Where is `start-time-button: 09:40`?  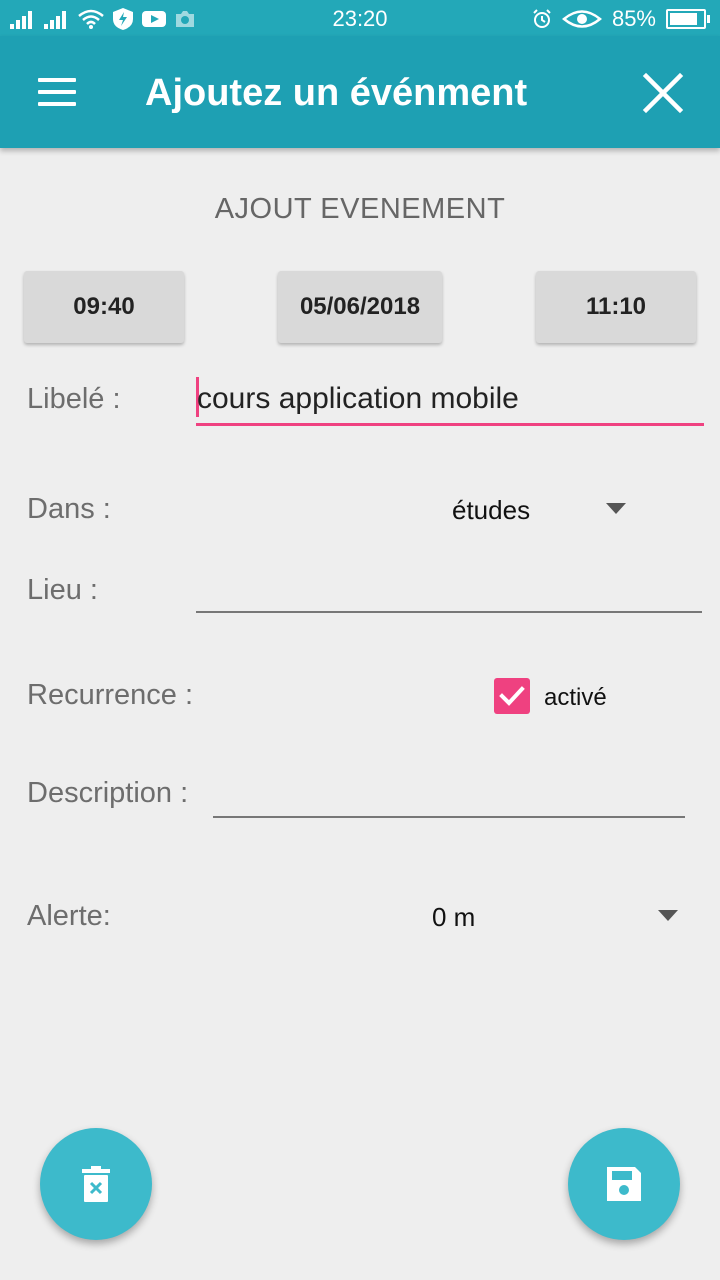
start-time-button: 09:40 is located at coordinates (104, 307).